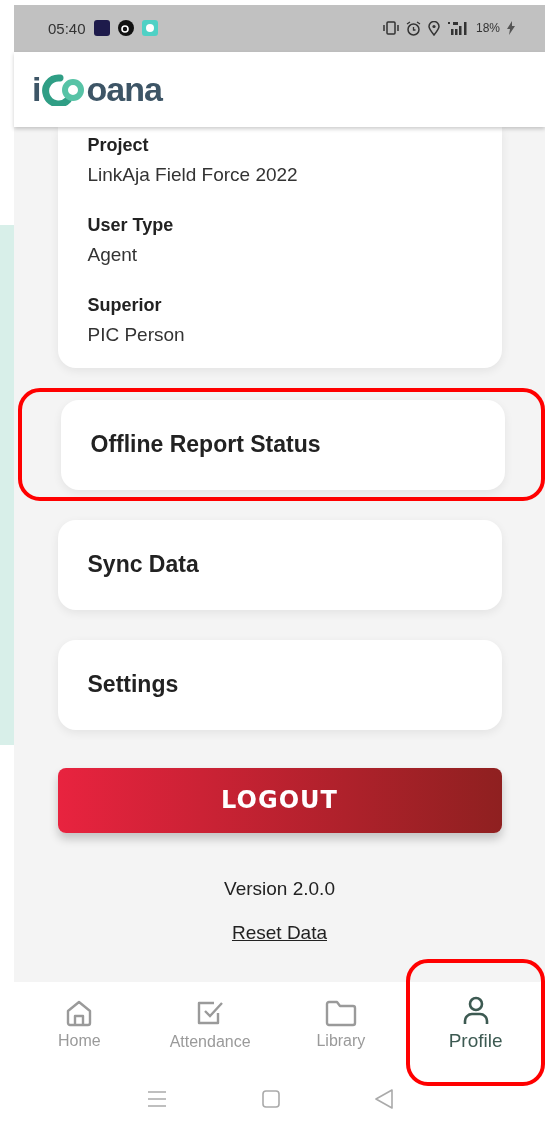  Describe the element at coordinates (67, 28) in the screenshot. I see `status-time: 05:40` at that location.